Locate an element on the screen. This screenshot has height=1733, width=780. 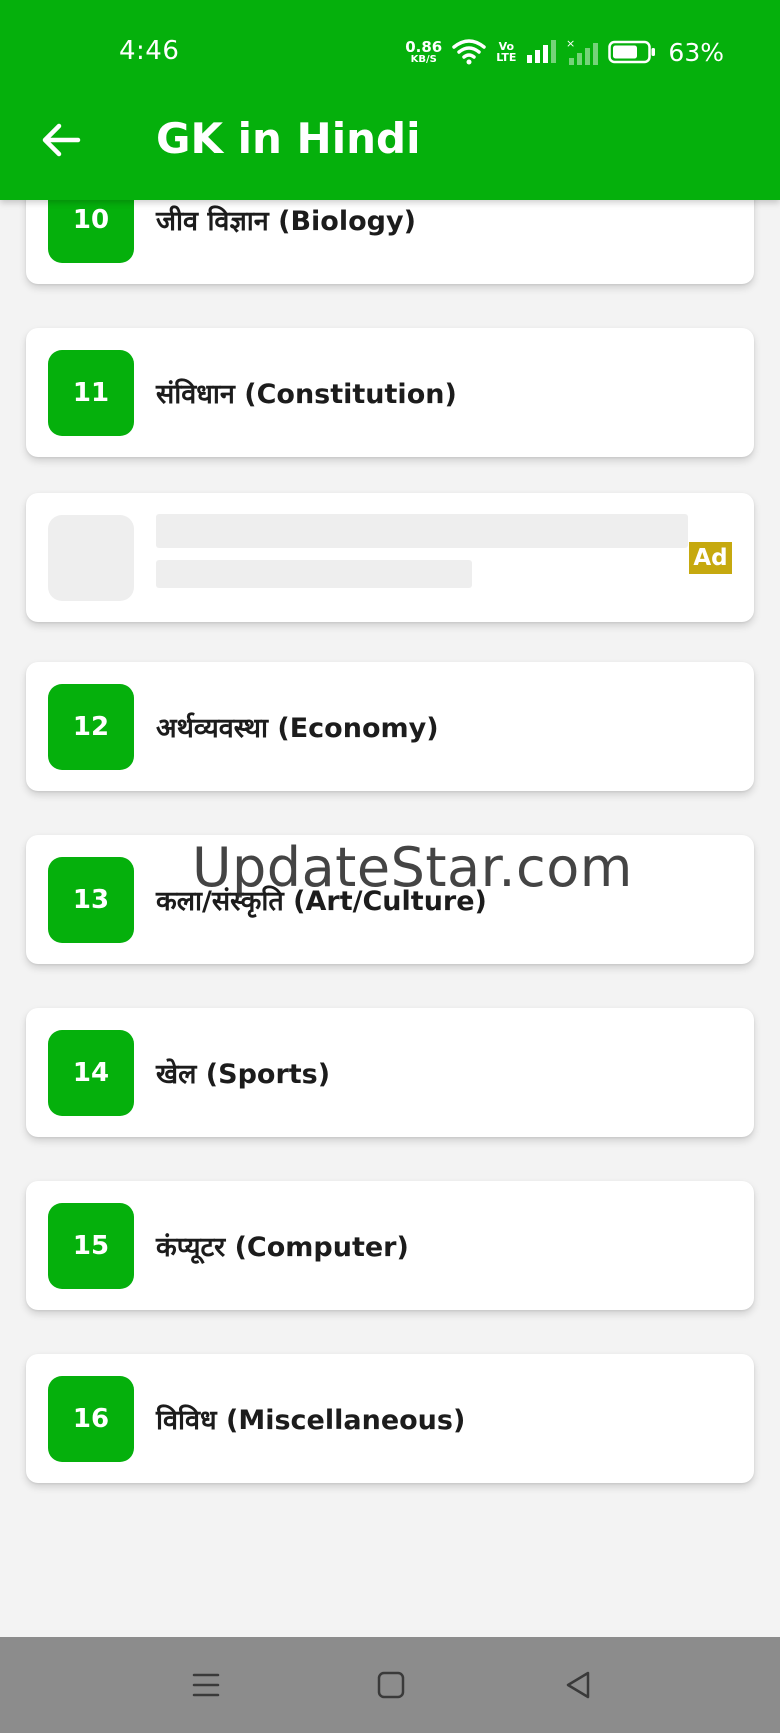
status-time: 4:46 is located at coordinates (149, 51).